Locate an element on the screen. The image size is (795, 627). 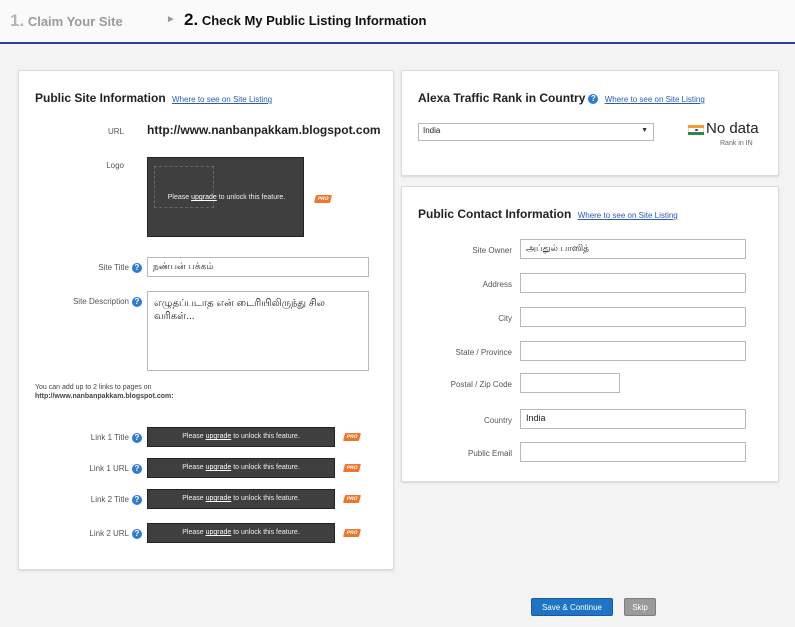
link-label-text: Link 1 Title is located at coordinates (109, 438).